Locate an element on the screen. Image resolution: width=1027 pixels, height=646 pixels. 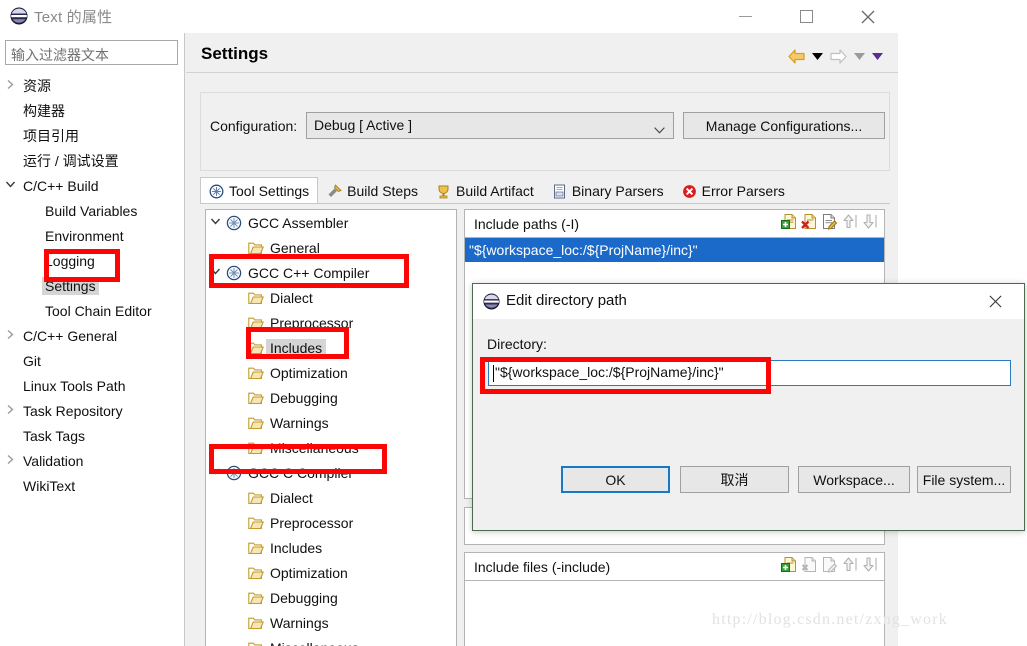
sidebar-item-git: Git is located at coordinates (92, 360).